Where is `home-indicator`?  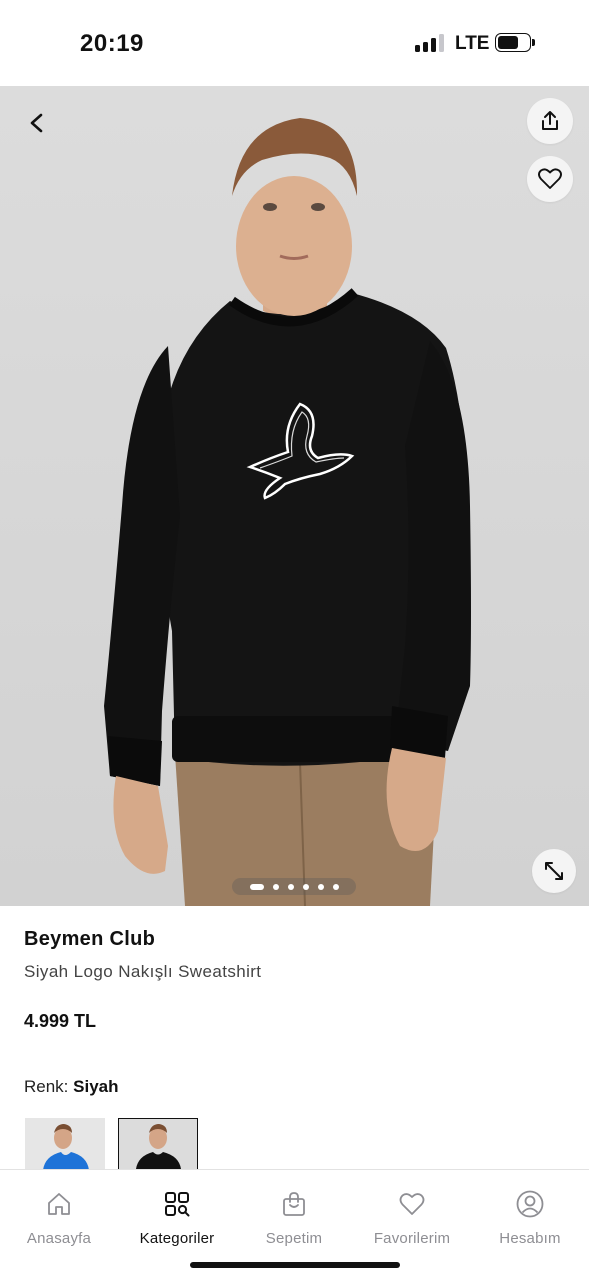
home-indicator is located at coordinates (295, 1265).